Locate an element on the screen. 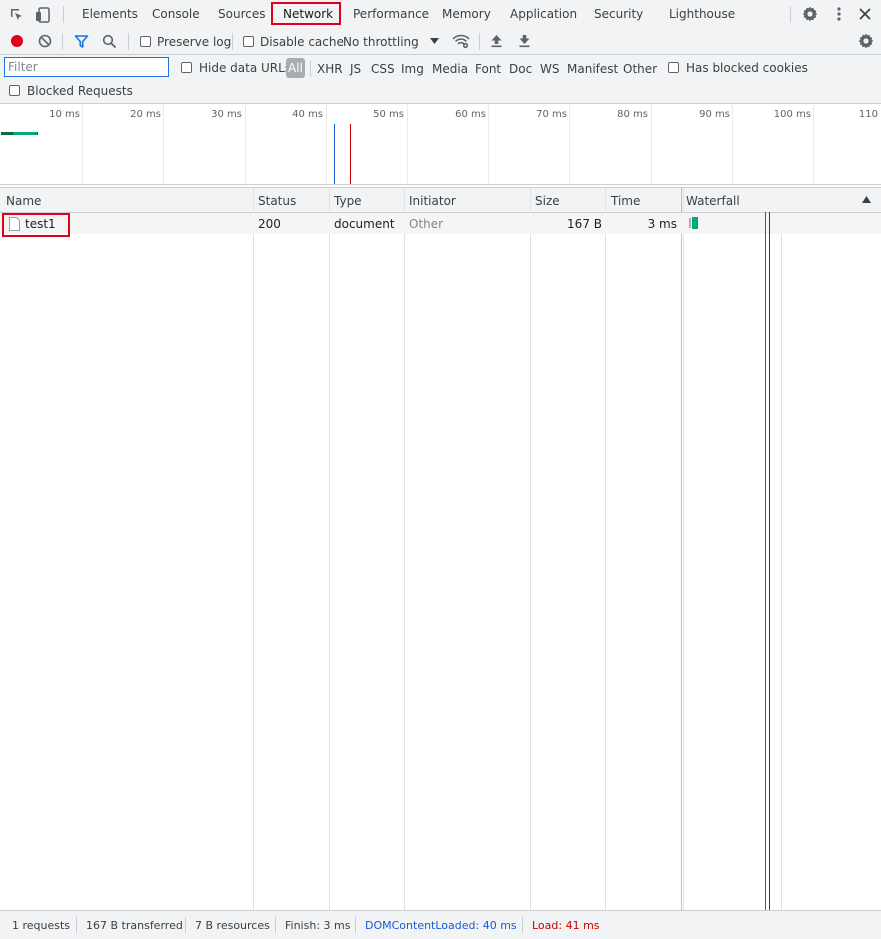 The width and height of the screenshot is (881, 939). summary-load: Load: 41 ms is located at coordinates (566, 925).